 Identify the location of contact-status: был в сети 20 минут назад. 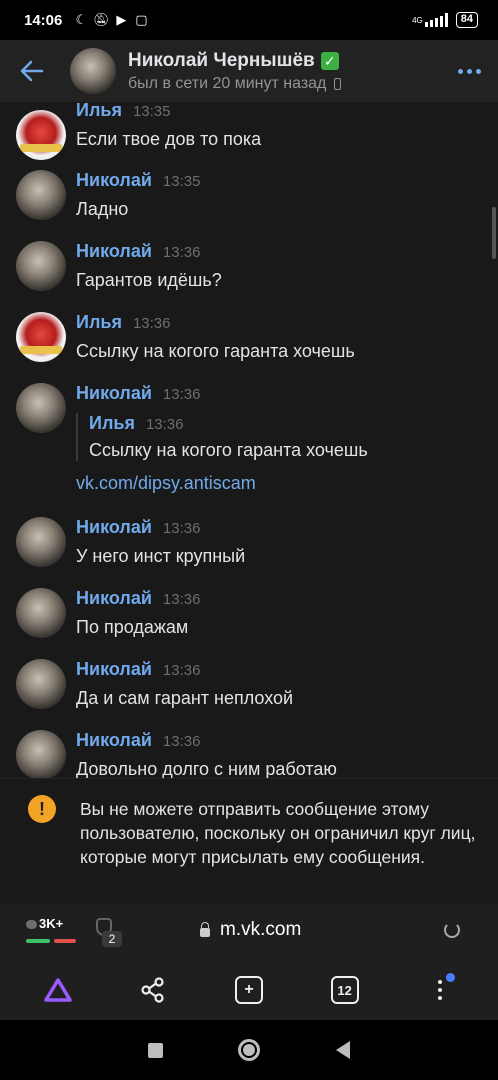
(227, 83).